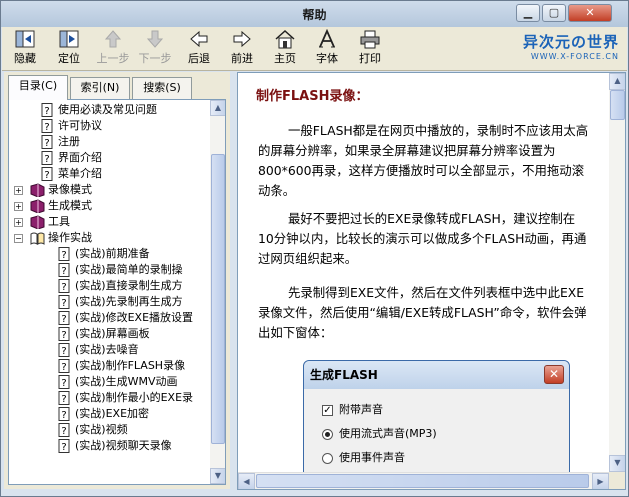 Image resolution: width=629 pixels, height=497 pixels. I want to click on tree-item-label: (实战)前期准备, so click(112, 253).